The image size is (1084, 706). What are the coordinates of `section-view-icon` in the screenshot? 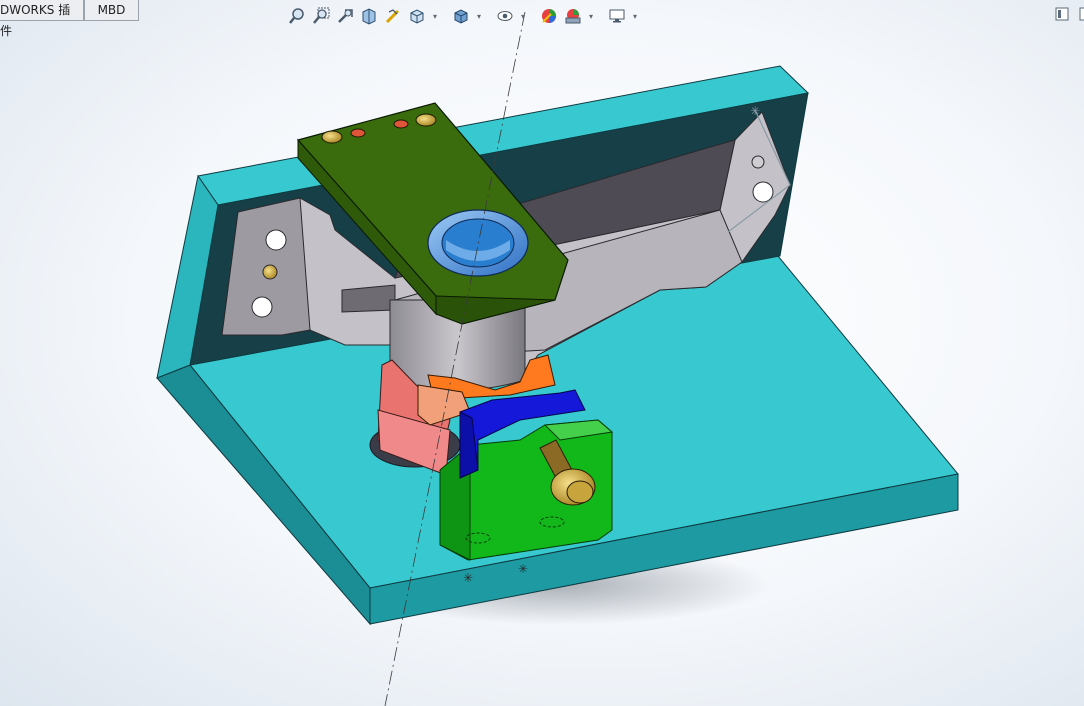 It's located at (369, 16).